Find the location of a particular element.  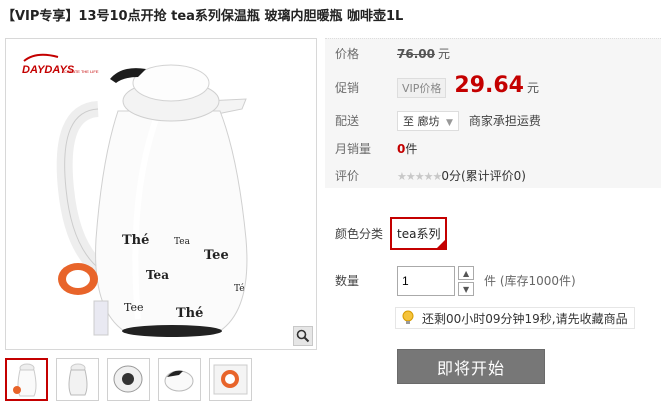

original-price-row: 价格 76.00 元 is located at coordinates (392, 53).